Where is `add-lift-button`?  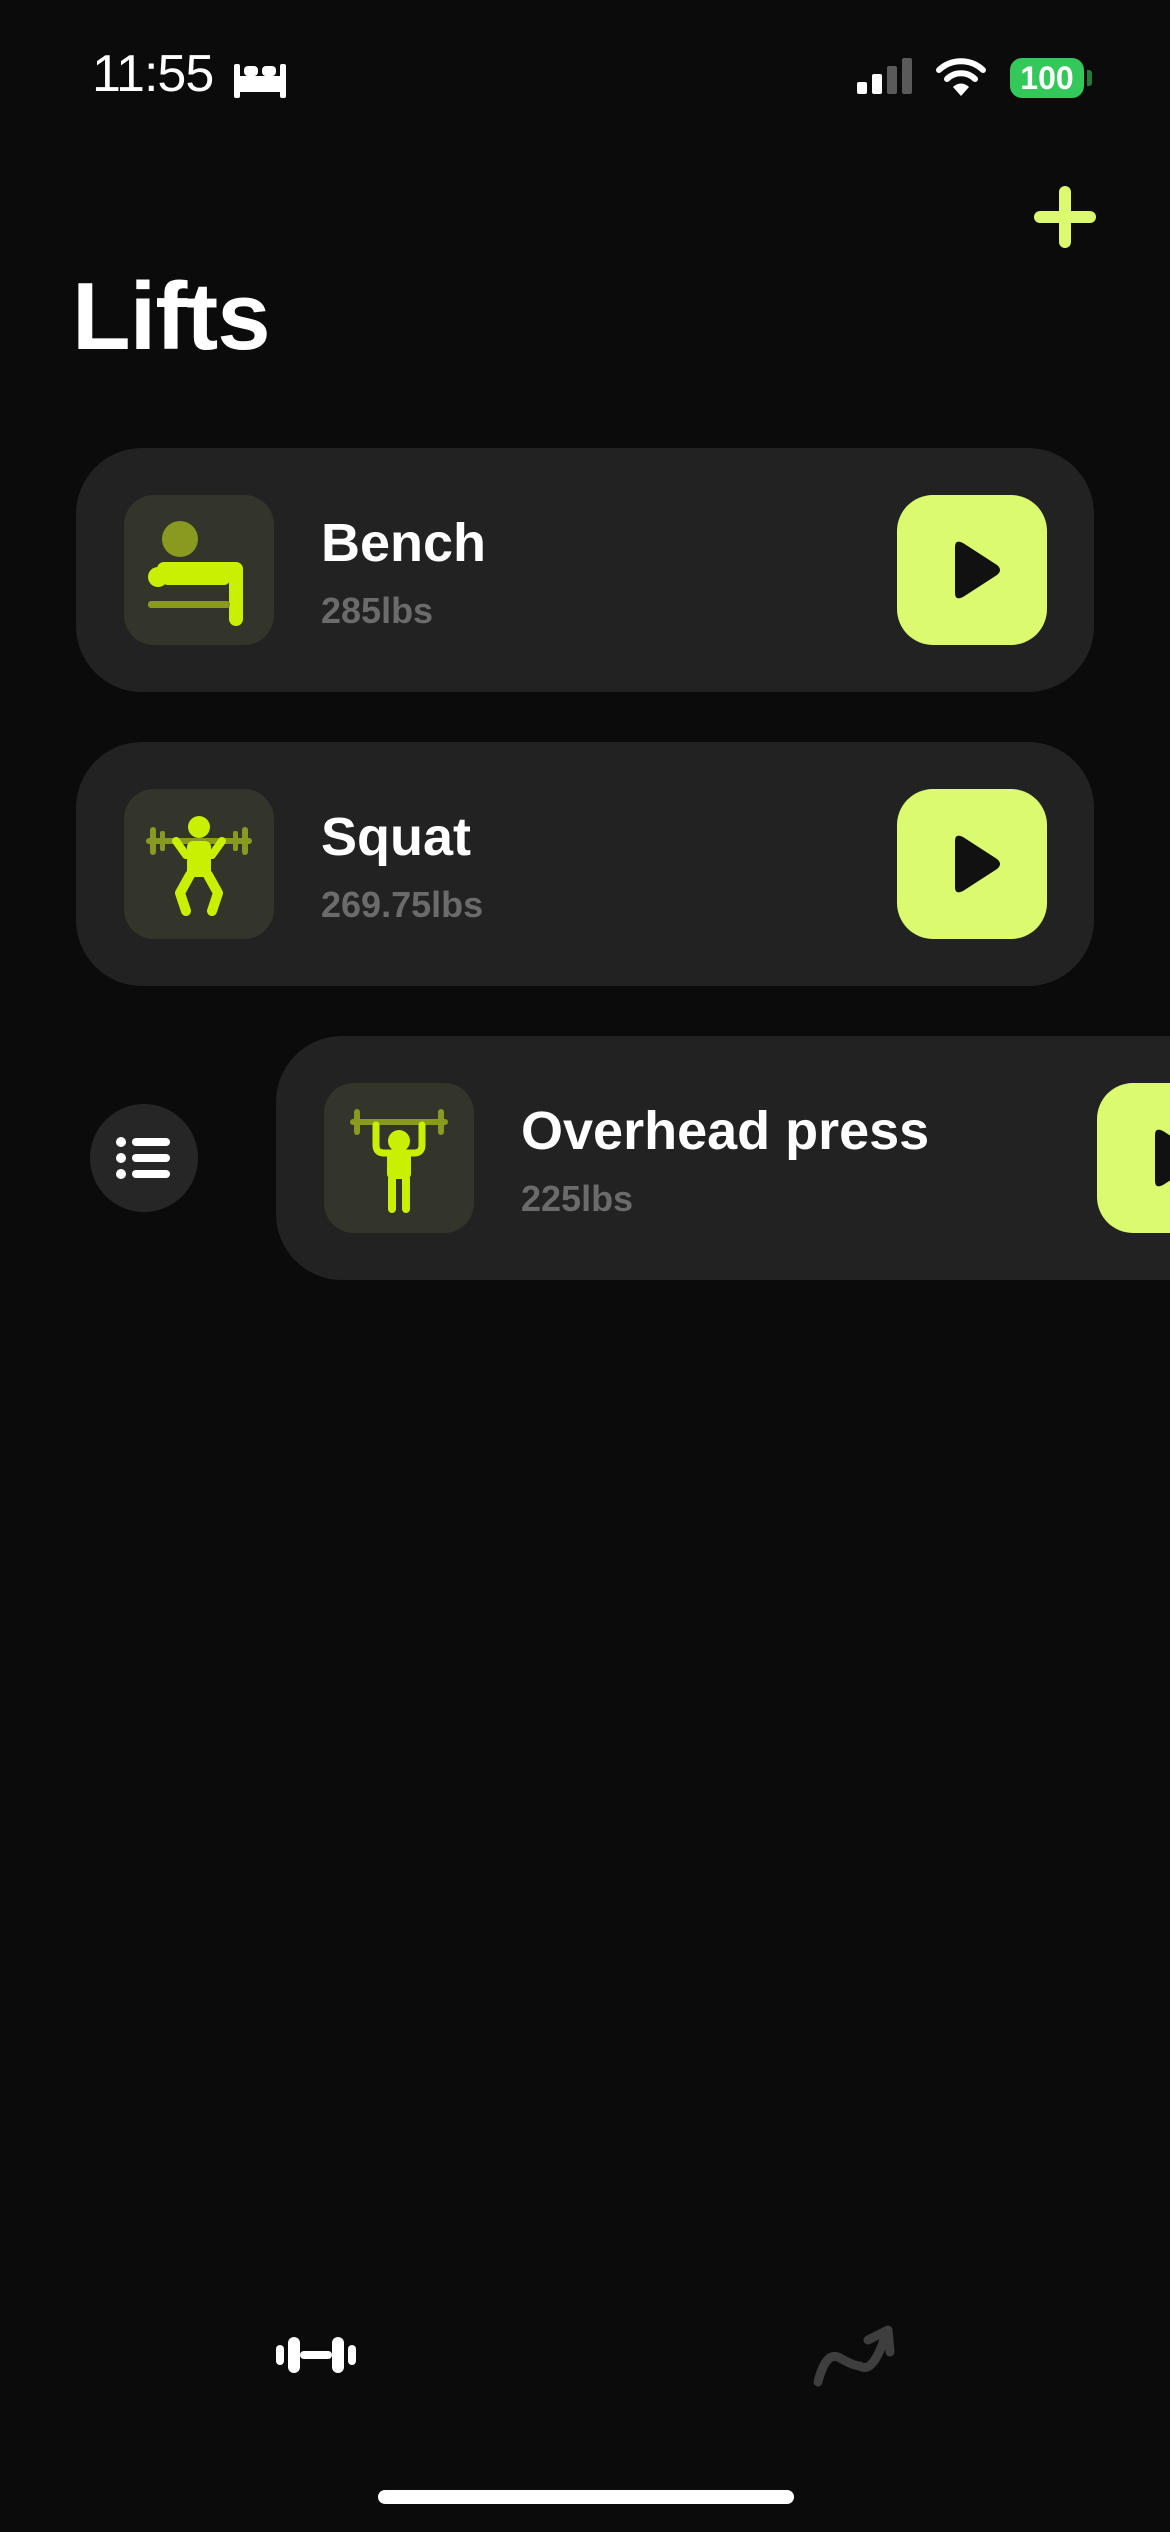 add-lift-button is located at coordinates (1065, 217).